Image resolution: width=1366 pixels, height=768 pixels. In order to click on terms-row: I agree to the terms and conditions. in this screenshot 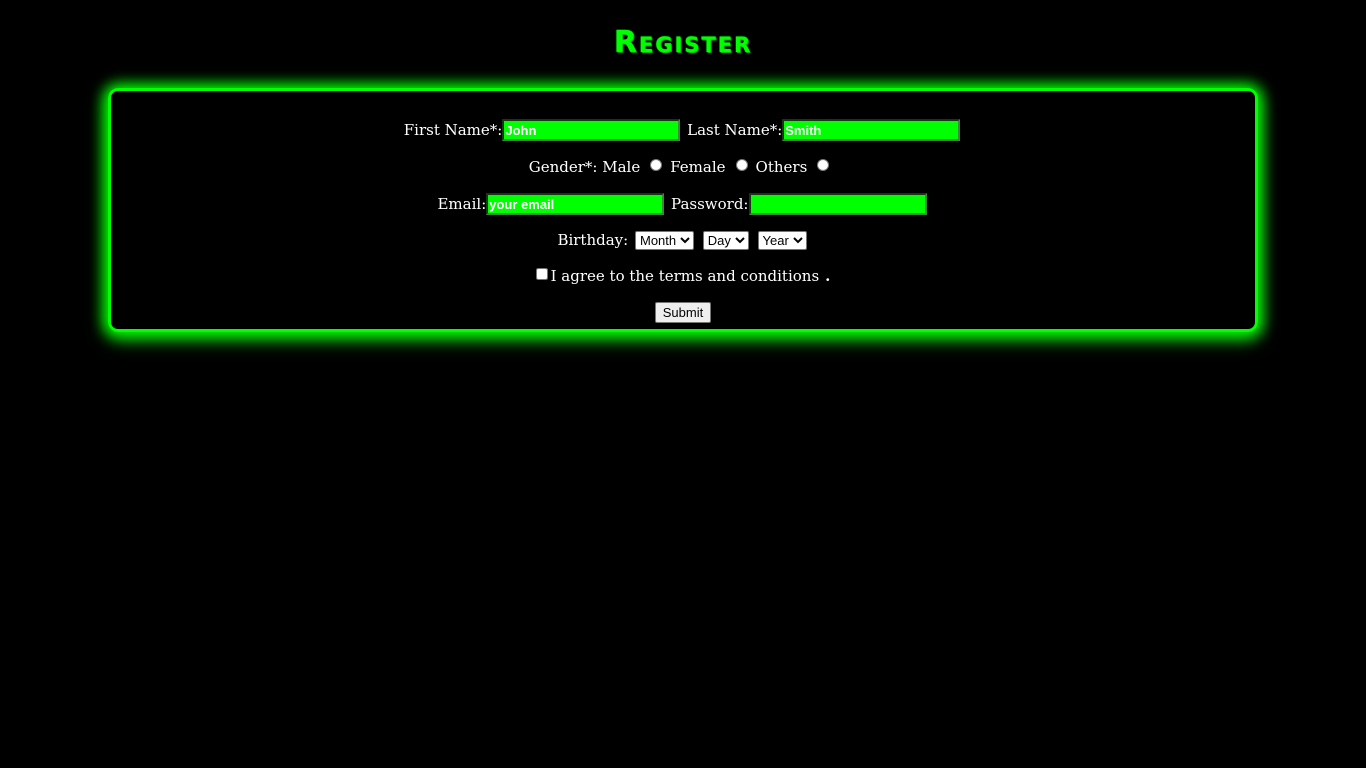, I will do `click(683, 275)`.